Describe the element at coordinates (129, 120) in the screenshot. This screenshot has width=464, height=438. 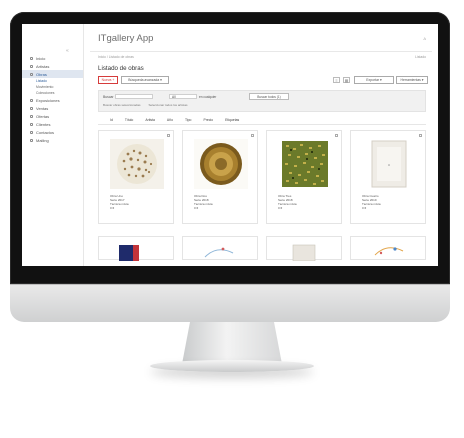
I see `filter-titulo: Título` at that location.